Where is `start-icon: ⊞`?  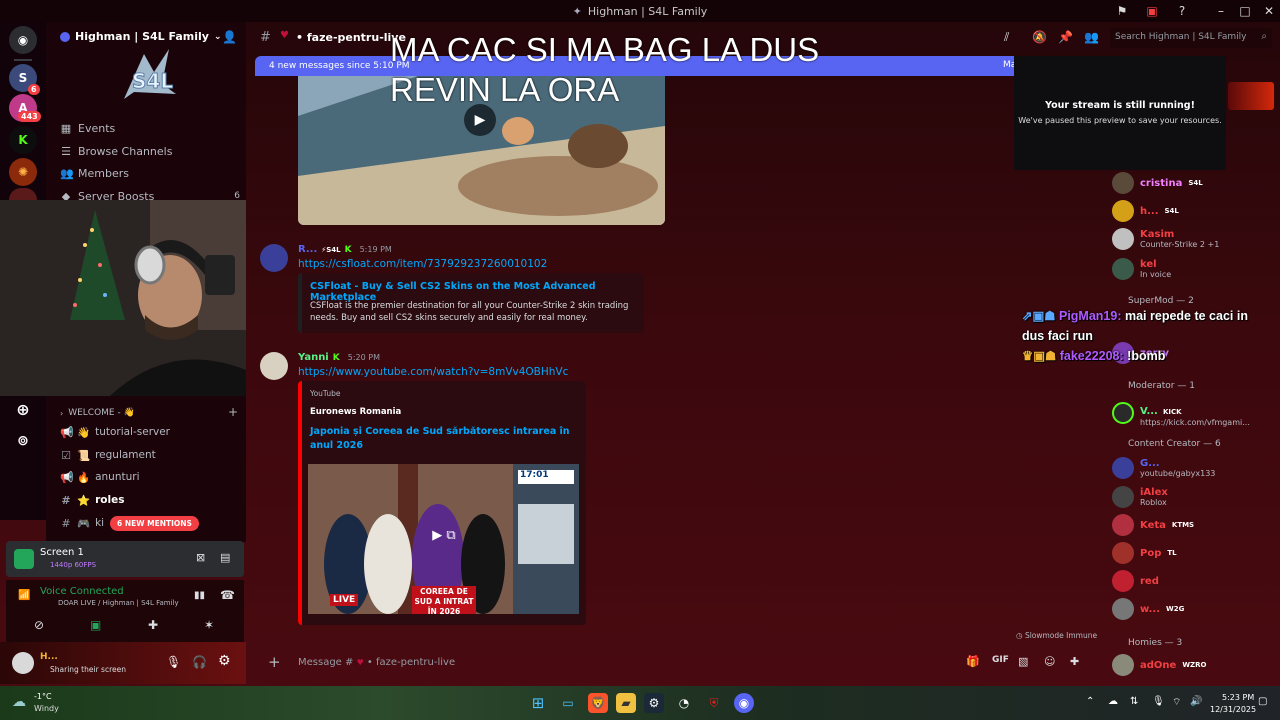
start-icon: ⊞ is located at coordinates (538, 703).